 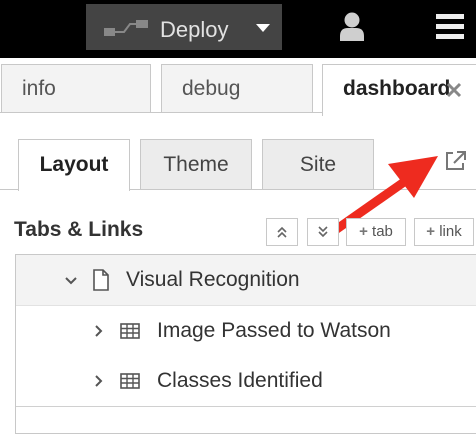 I want to click on tree-item-label: Image Passed to Watson, so click(x=274, y=330).